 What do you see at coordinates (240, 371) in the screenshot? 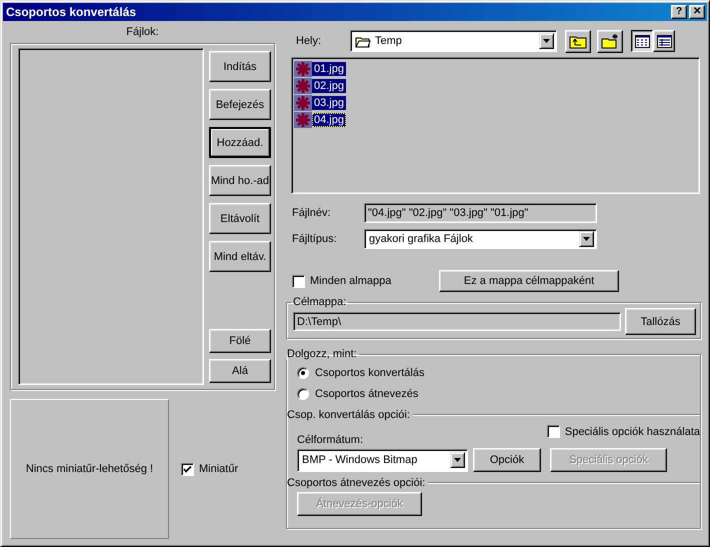
I see `move-button: Alá` at bounding box center [240, 371].